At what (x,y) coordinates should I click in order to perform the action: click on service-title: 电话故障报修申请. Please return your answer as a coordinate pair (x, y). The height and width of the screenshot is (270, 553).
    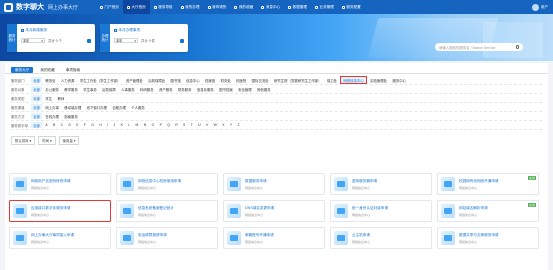
    Looking at the image, I should click on (176, 235).